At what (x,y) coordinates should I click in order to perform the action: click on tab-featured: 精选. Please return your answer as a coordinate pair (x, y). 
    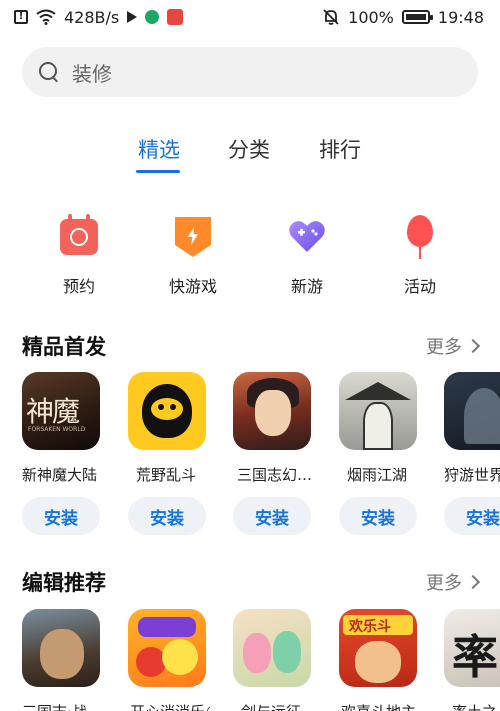
    Looking at the image, I should click on (159, 149).